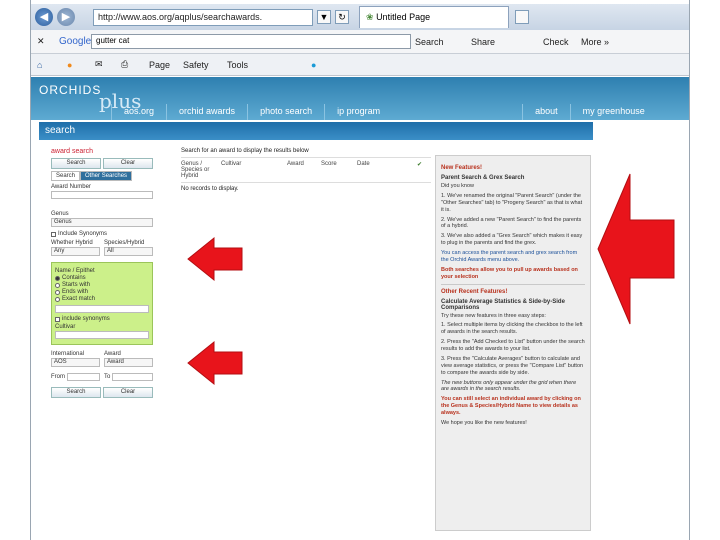 Image resolution: width=720 pixels, height=540 pixels. I want to click on command-bar: ⌂ ● ✉ ⎙ Page Safety Tools ●, so click(360, 65).